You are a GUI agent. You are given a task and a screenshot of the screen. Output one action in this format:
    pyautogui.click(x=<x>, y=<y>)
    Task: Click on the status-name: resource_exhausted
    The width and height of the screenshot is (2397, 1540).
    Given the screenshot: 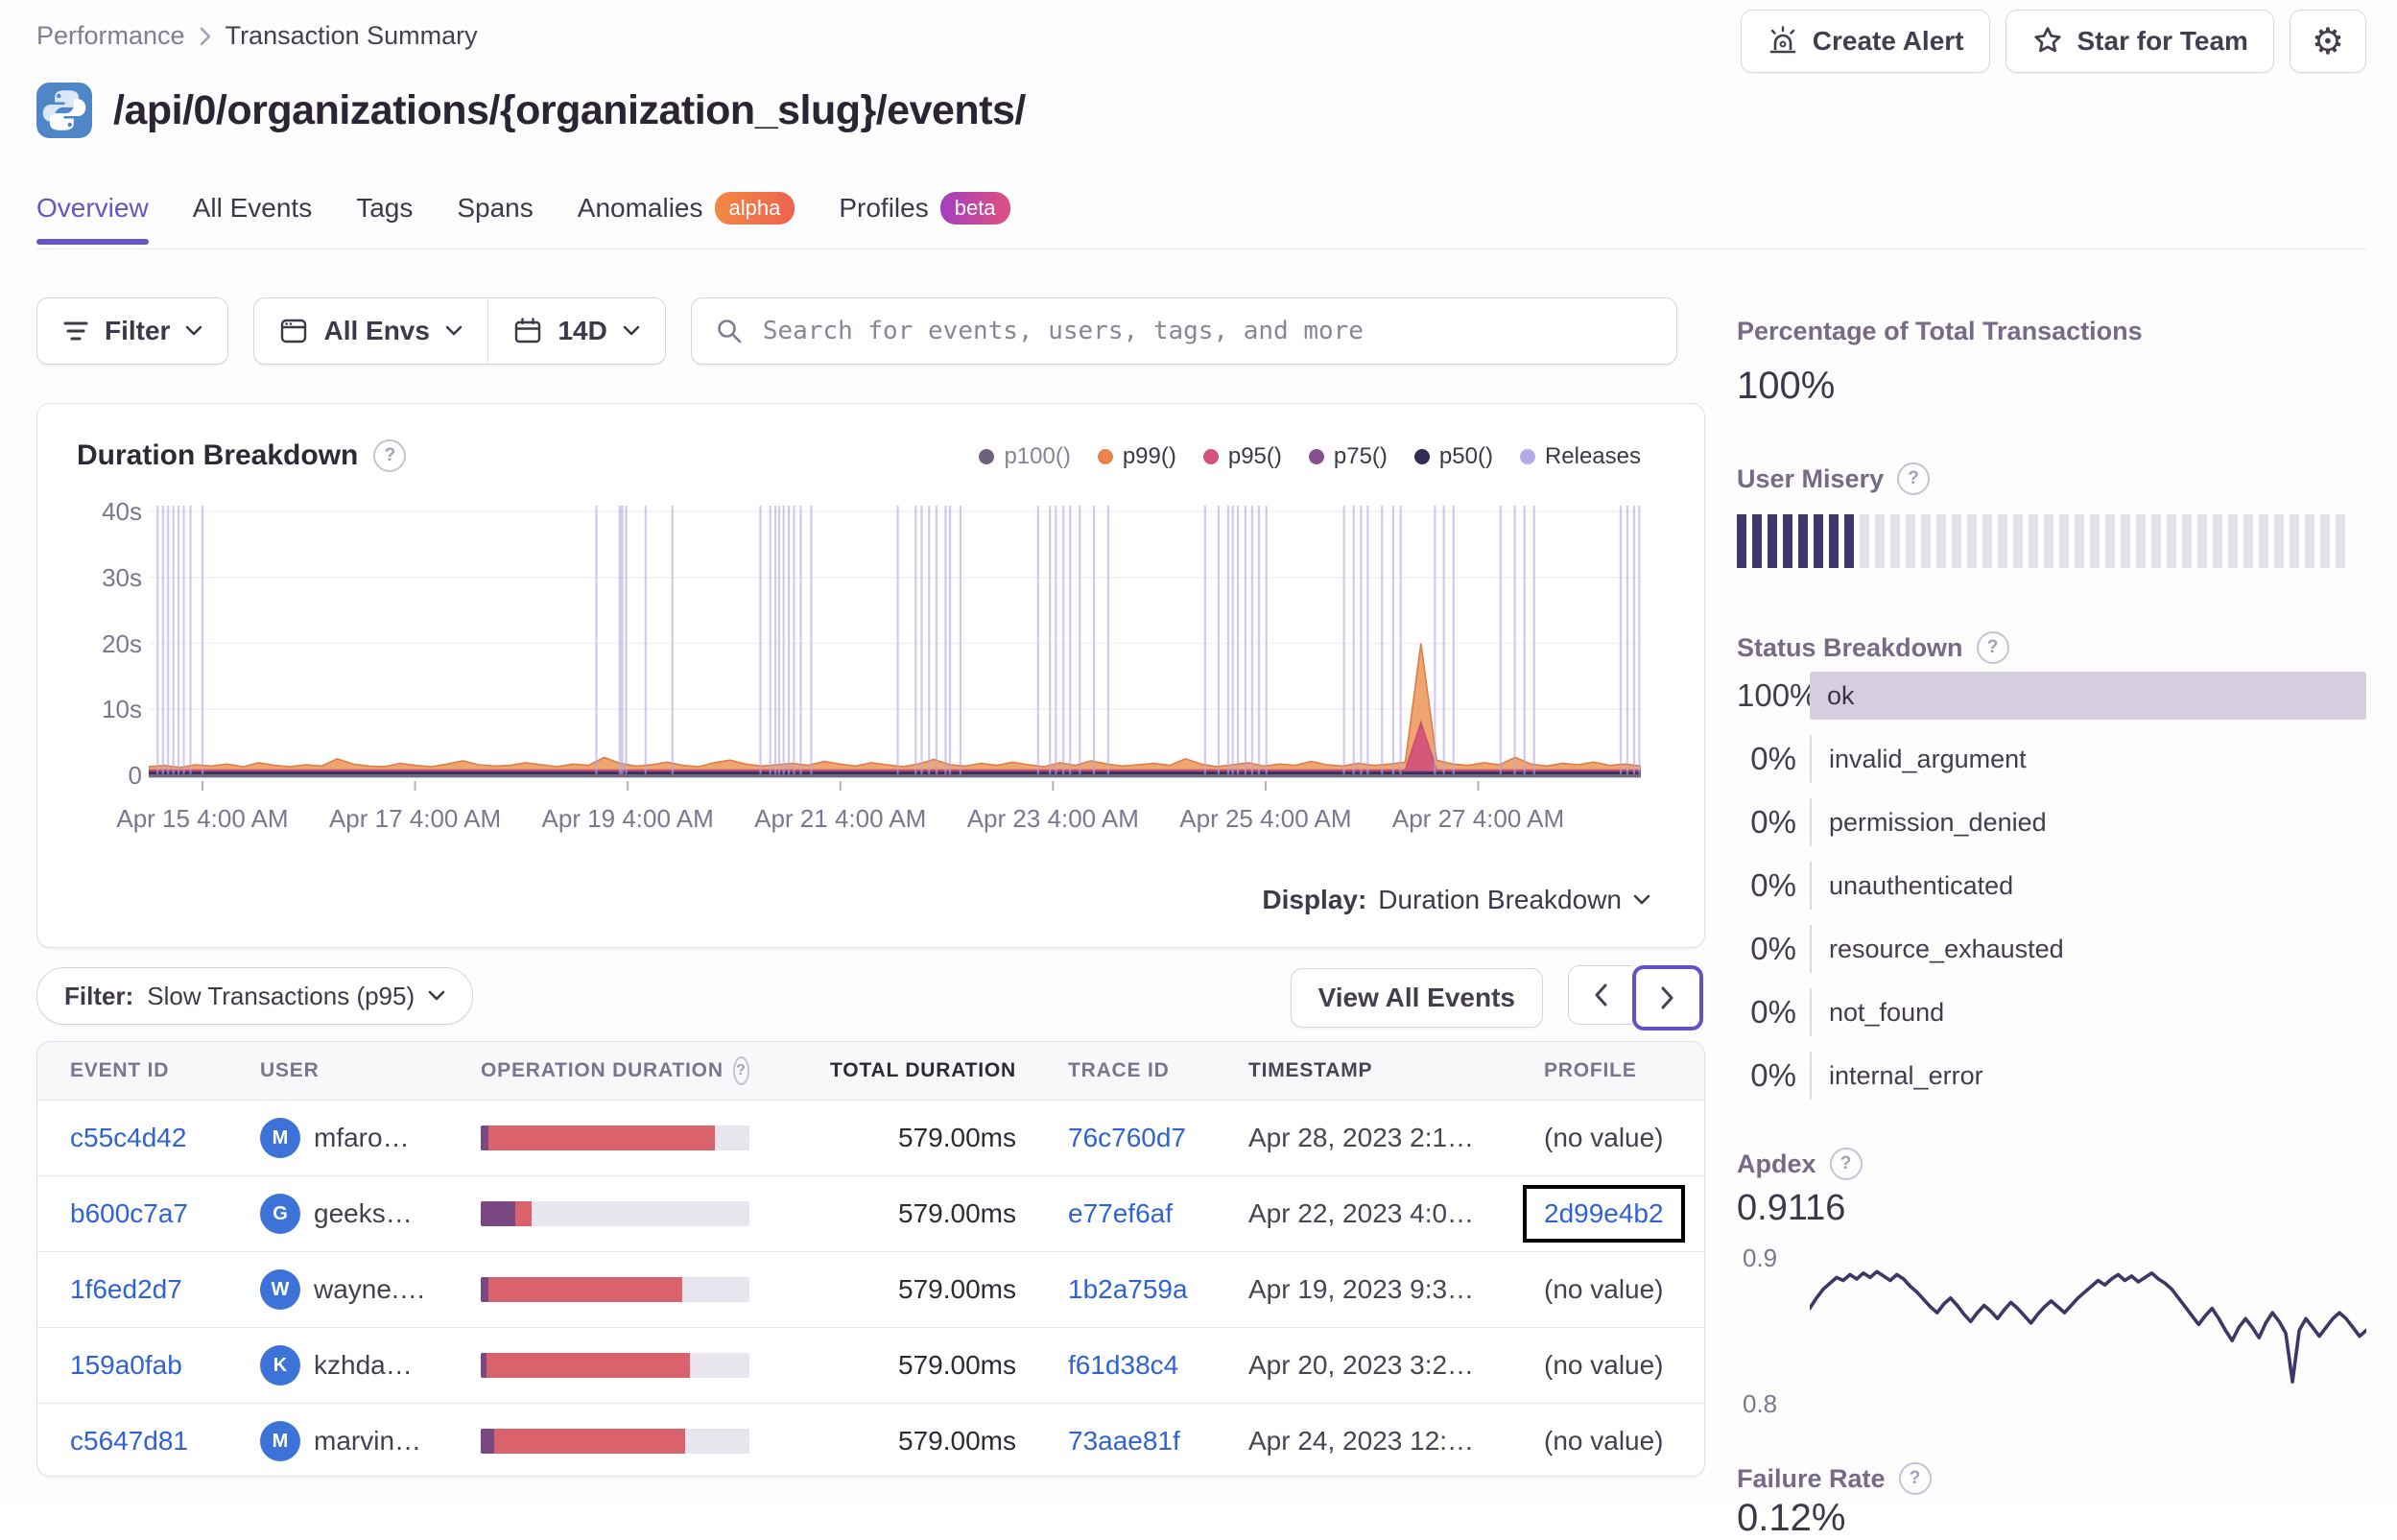 What is the action you would take?
    pyautogui.click(x=2088, y=949)
    